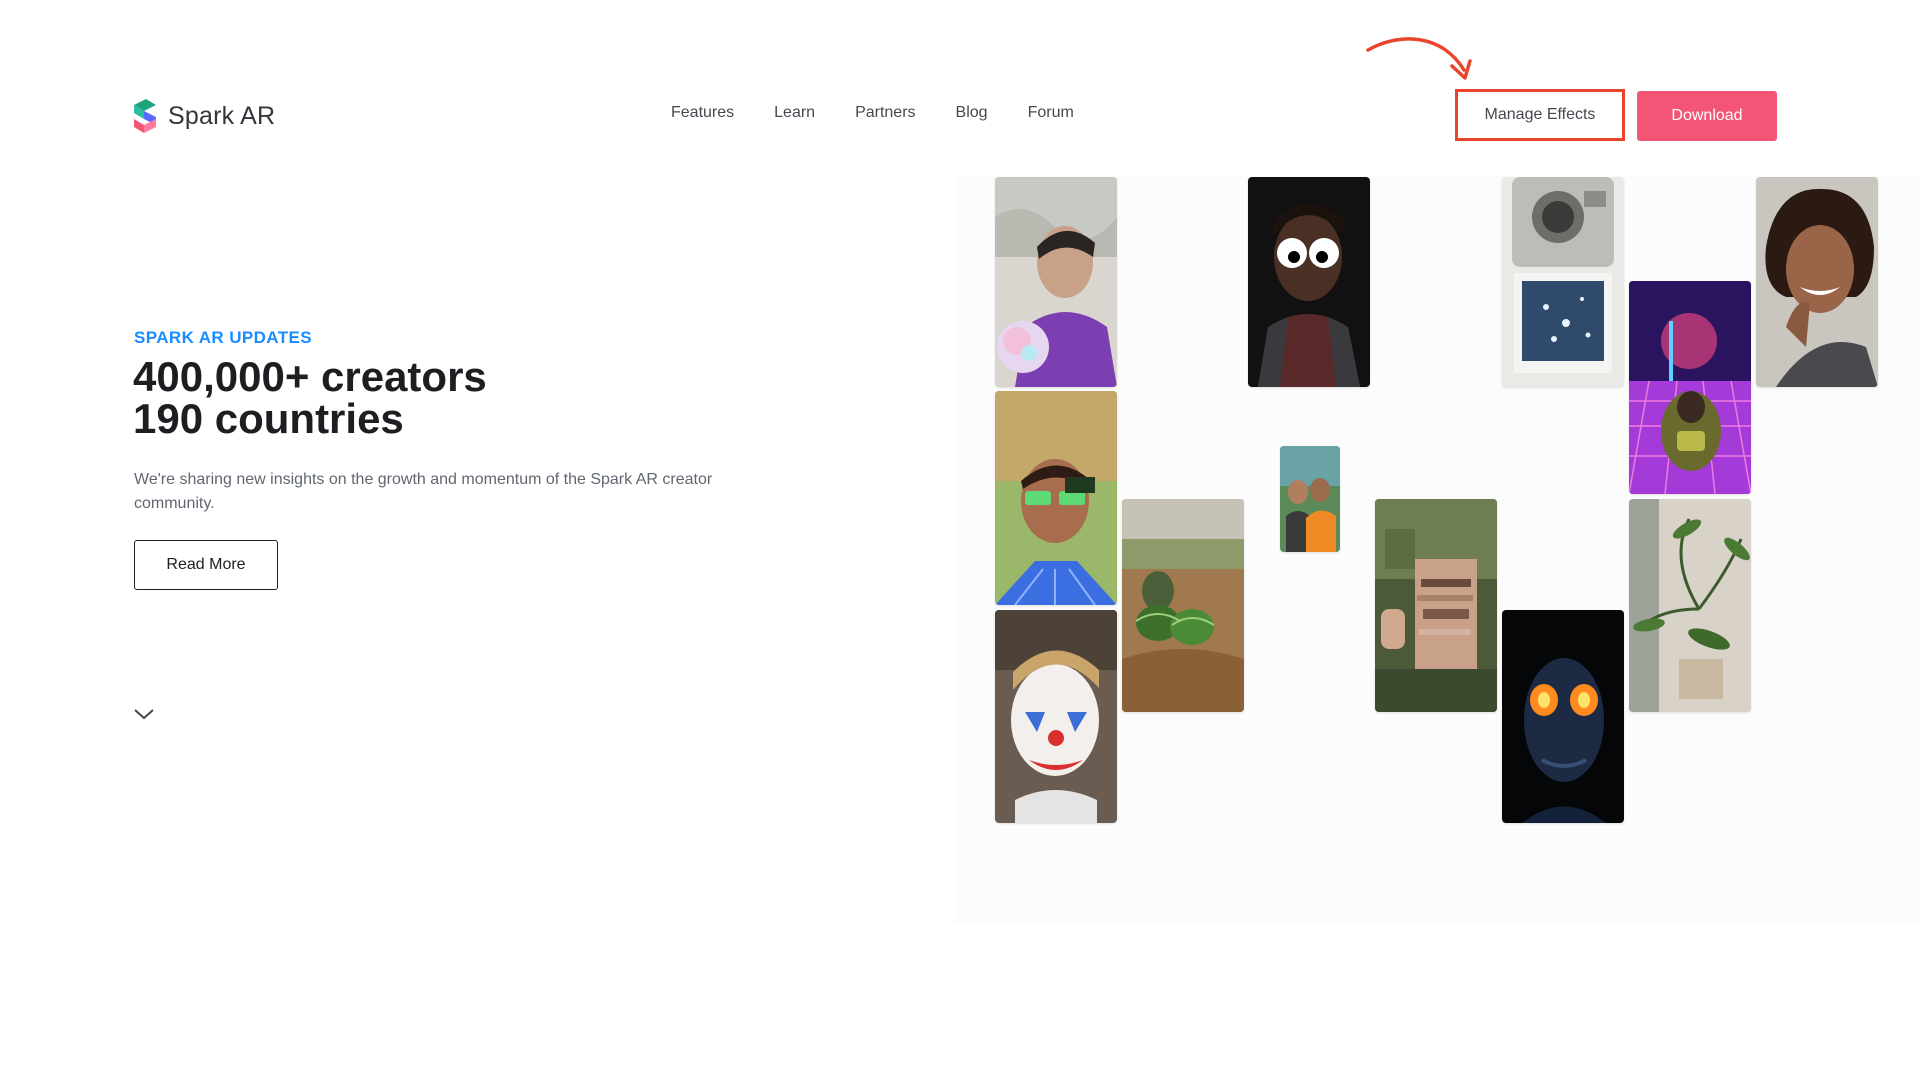 The width and height of the screenshot is (1920, 1080). I want to click on effect-tile-clown-face, so click(1056, 716).